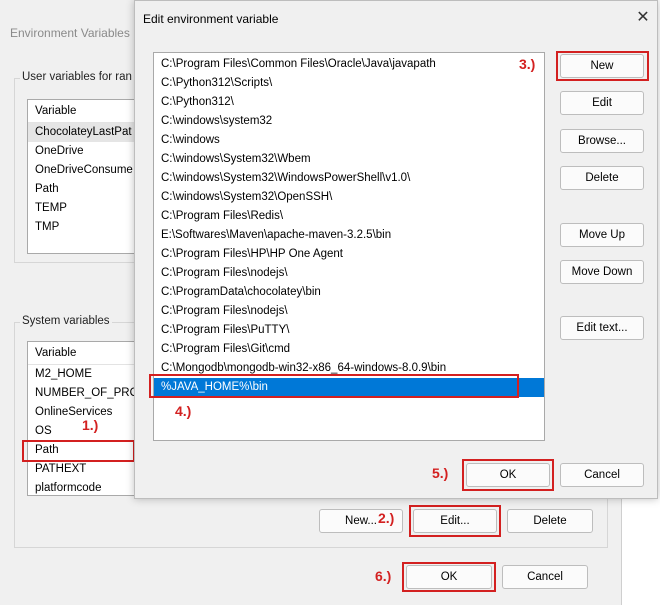 This screenshot has width=660, height=605. I want to click on list-item: M2_HOME, so click(82, 374).